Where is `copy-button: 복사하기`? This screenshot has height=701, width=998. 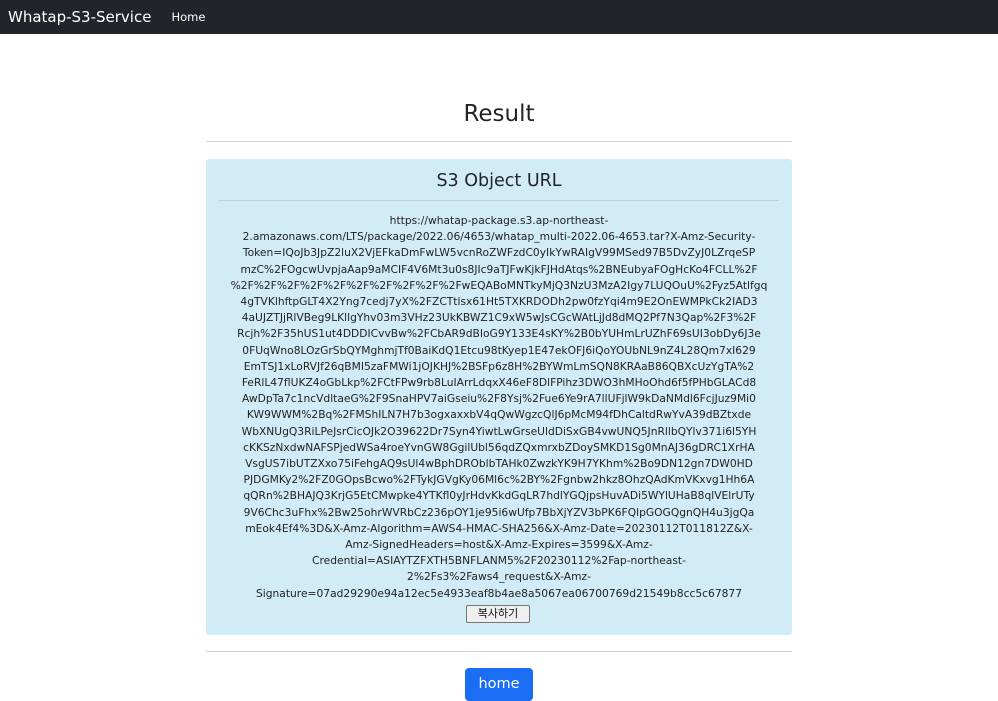
copy-button: 복사하기 is located at coordinates (498, 614).